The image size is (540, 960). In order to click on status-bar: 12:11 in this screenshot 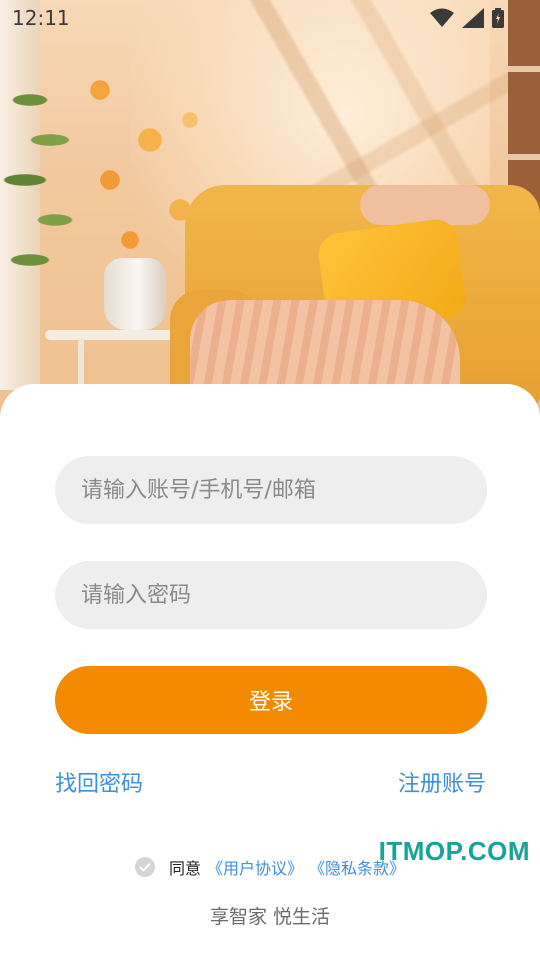, I will do `click(270, 18)`.